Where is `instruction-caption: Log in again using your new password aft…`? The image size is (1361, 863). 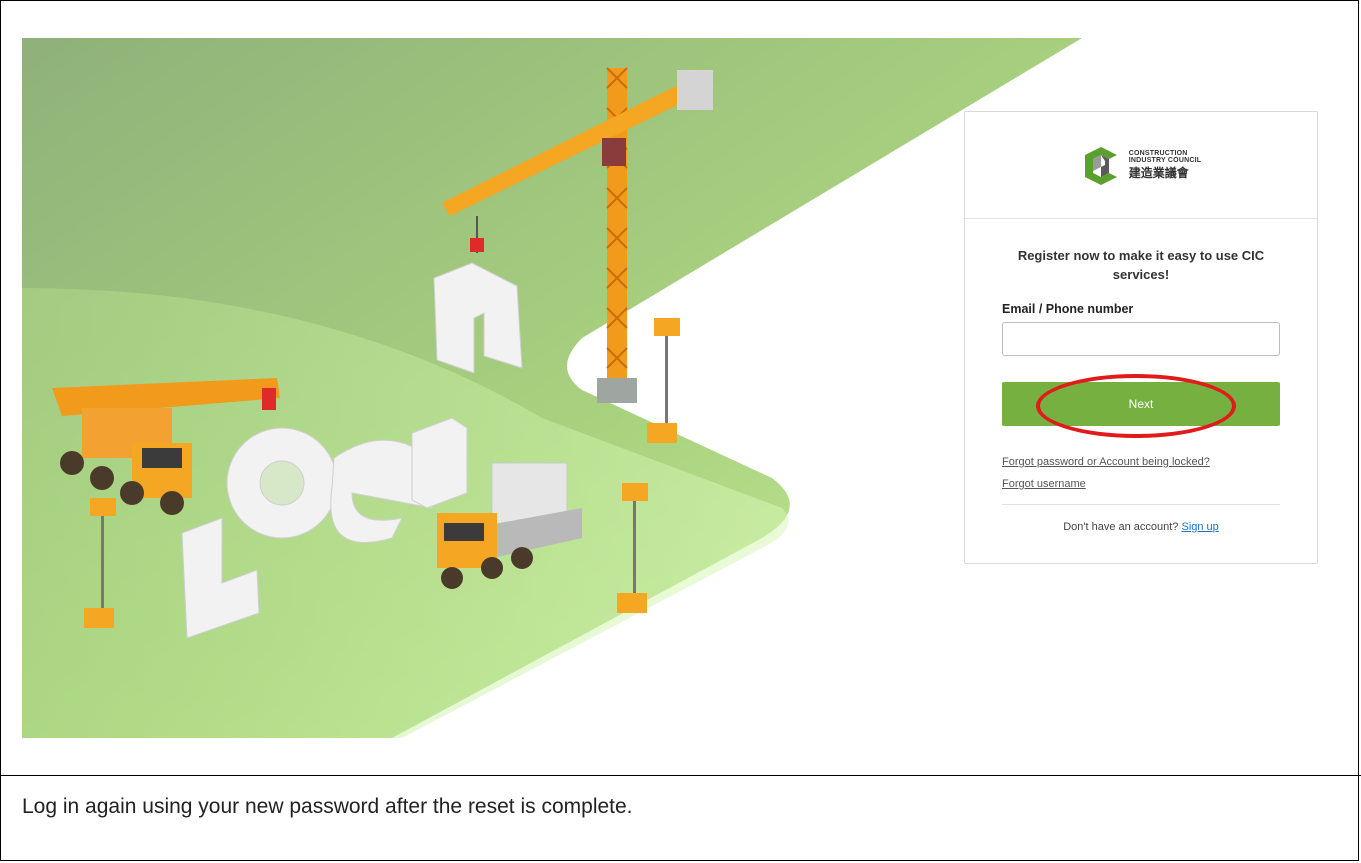 instruction-caption: Log in again using your new password aft… is located at coordinates (327, 806).